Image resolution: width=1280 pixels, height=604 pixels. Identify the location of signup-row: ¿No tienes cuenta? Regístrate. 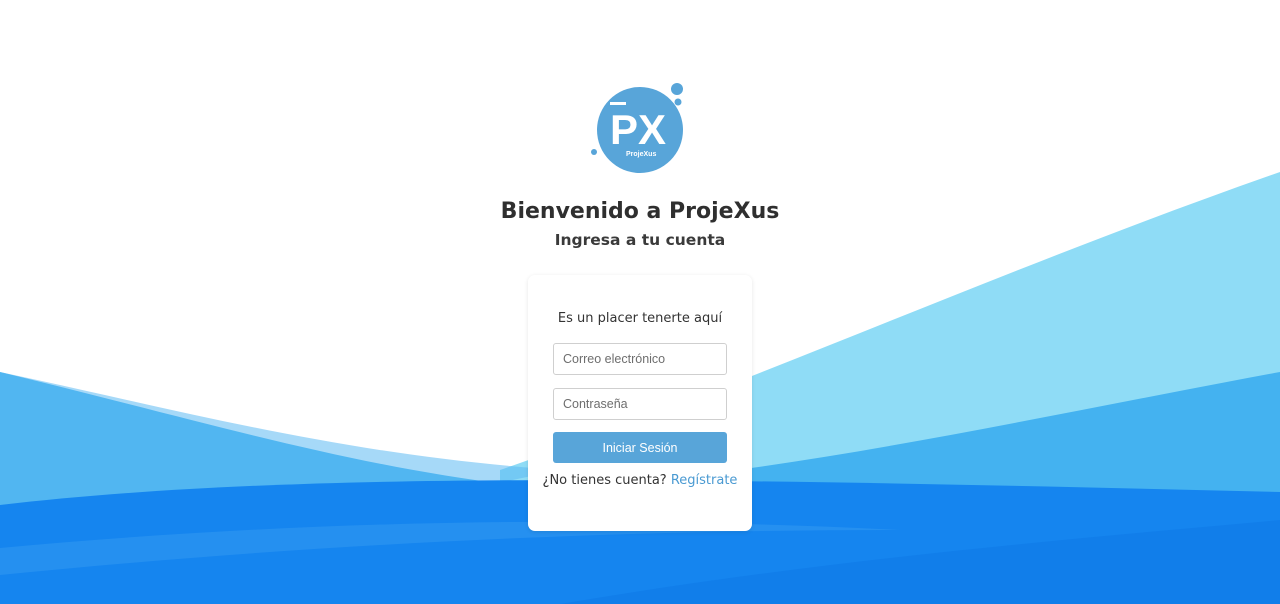
(640, 480).